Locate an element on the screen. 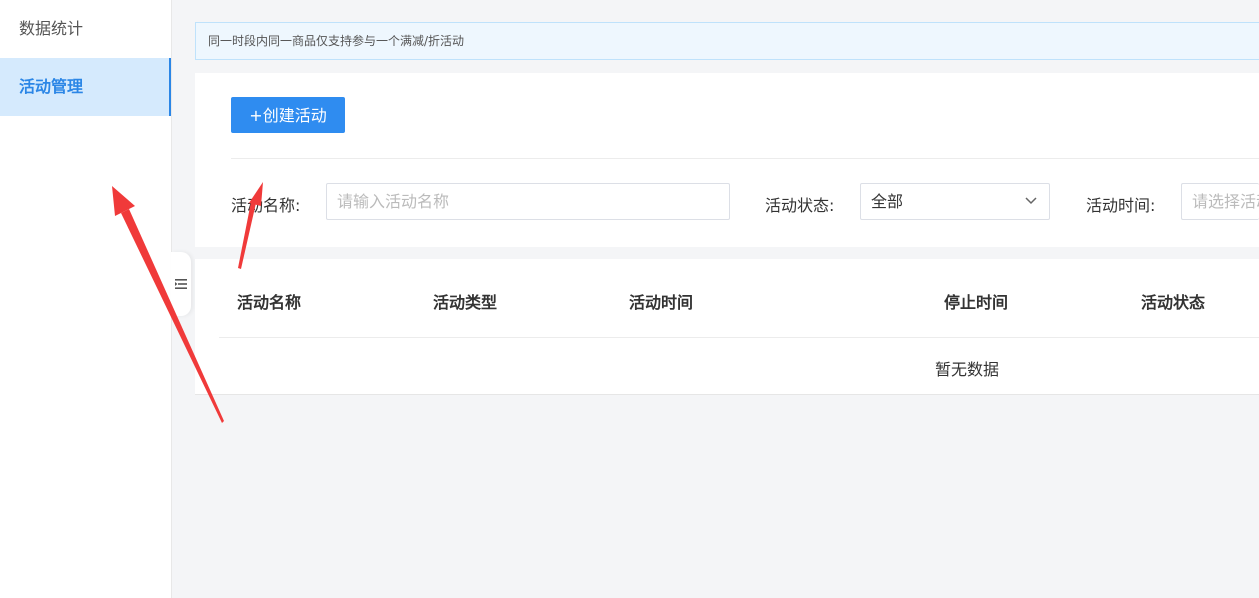  sidebar-item-label: 活动管理 is located at coordinates (51, 86).